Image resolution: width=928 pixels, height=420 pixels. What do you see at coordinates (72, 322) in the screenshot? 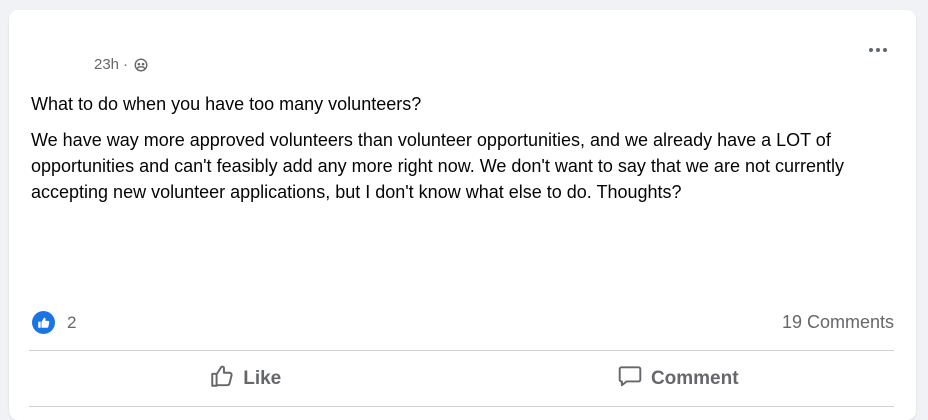
I see `reaction-count: 2` at bounding box center [72, 322].